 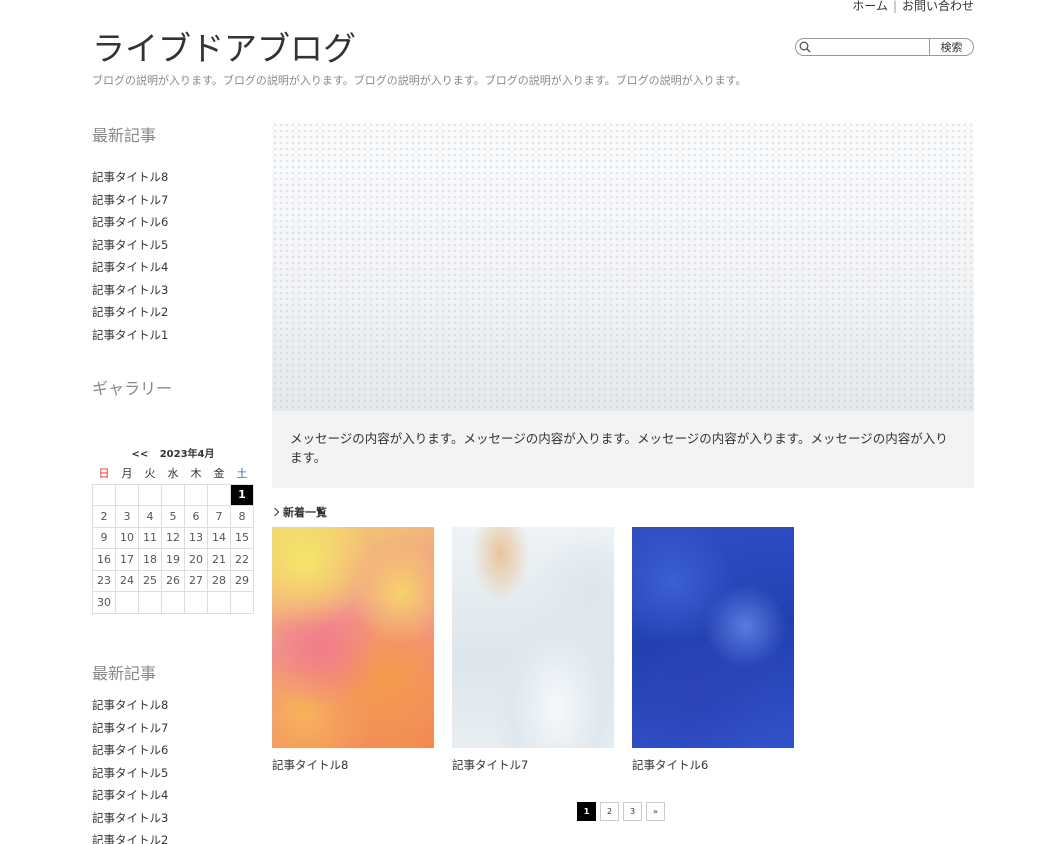 What do you see at coordinates (805, 47) in the screenshot?
I see `search-icon` at bounding box center [805, 47].